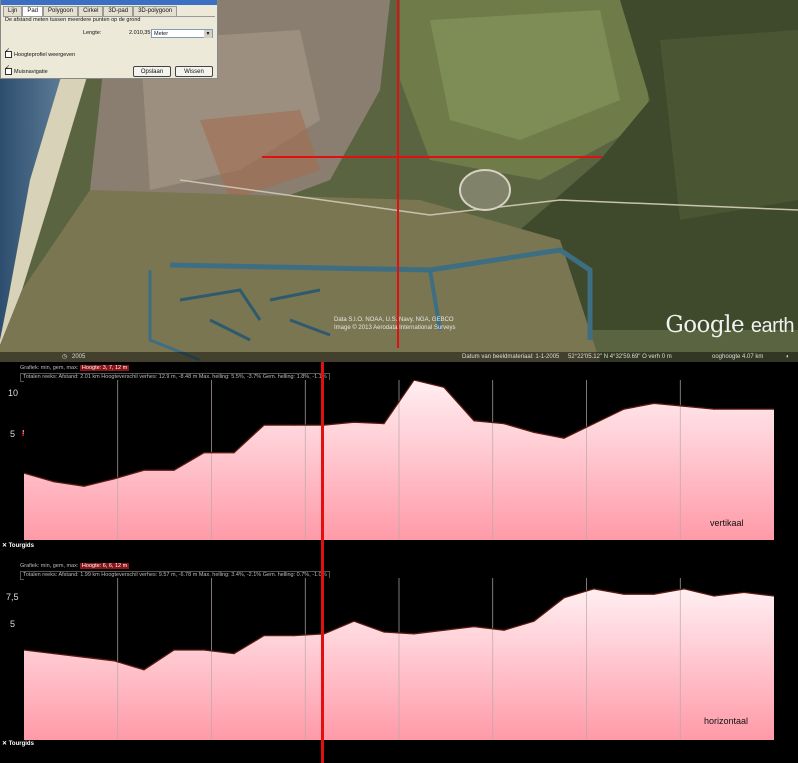 This screenshot has width=798, height=763. I want to click on unit-select-value: Meter, so click(161, 34).